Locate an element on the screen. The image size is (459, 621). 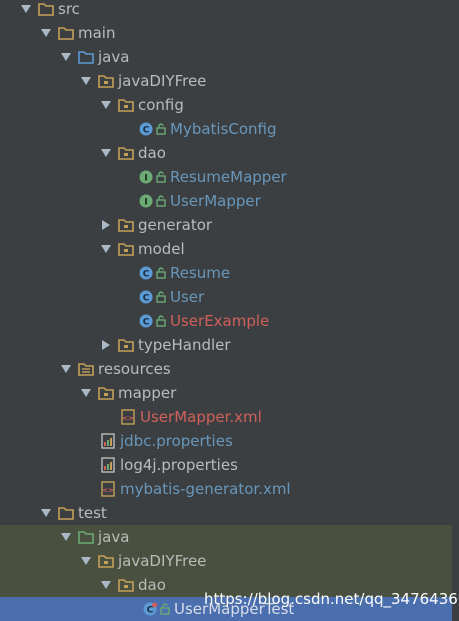
resources-folder-icon is located at coordinates (86, 369).